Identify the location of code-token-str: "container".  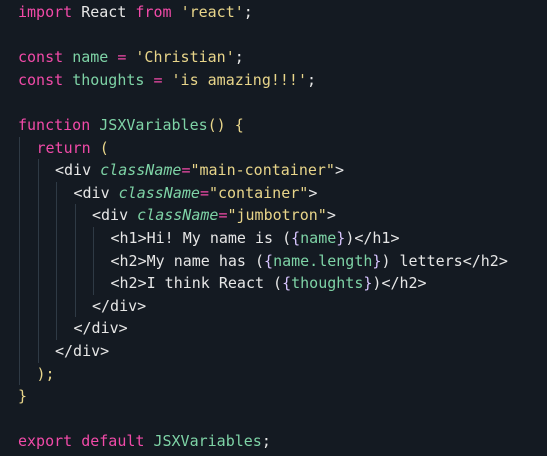
(258, 192).